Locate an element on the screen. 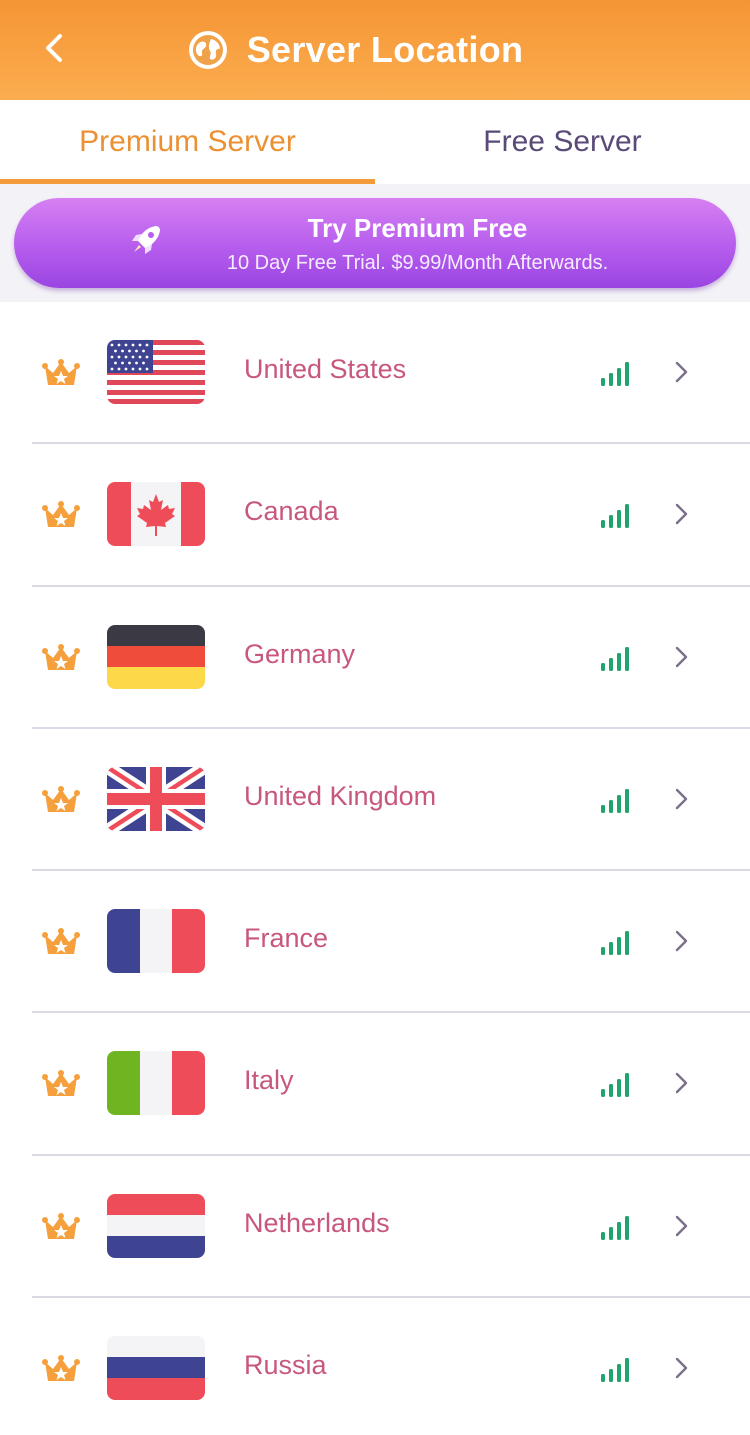 This screenshot has width=750, height=1435. flag-it-icon is located at coordinates (156, 1083).